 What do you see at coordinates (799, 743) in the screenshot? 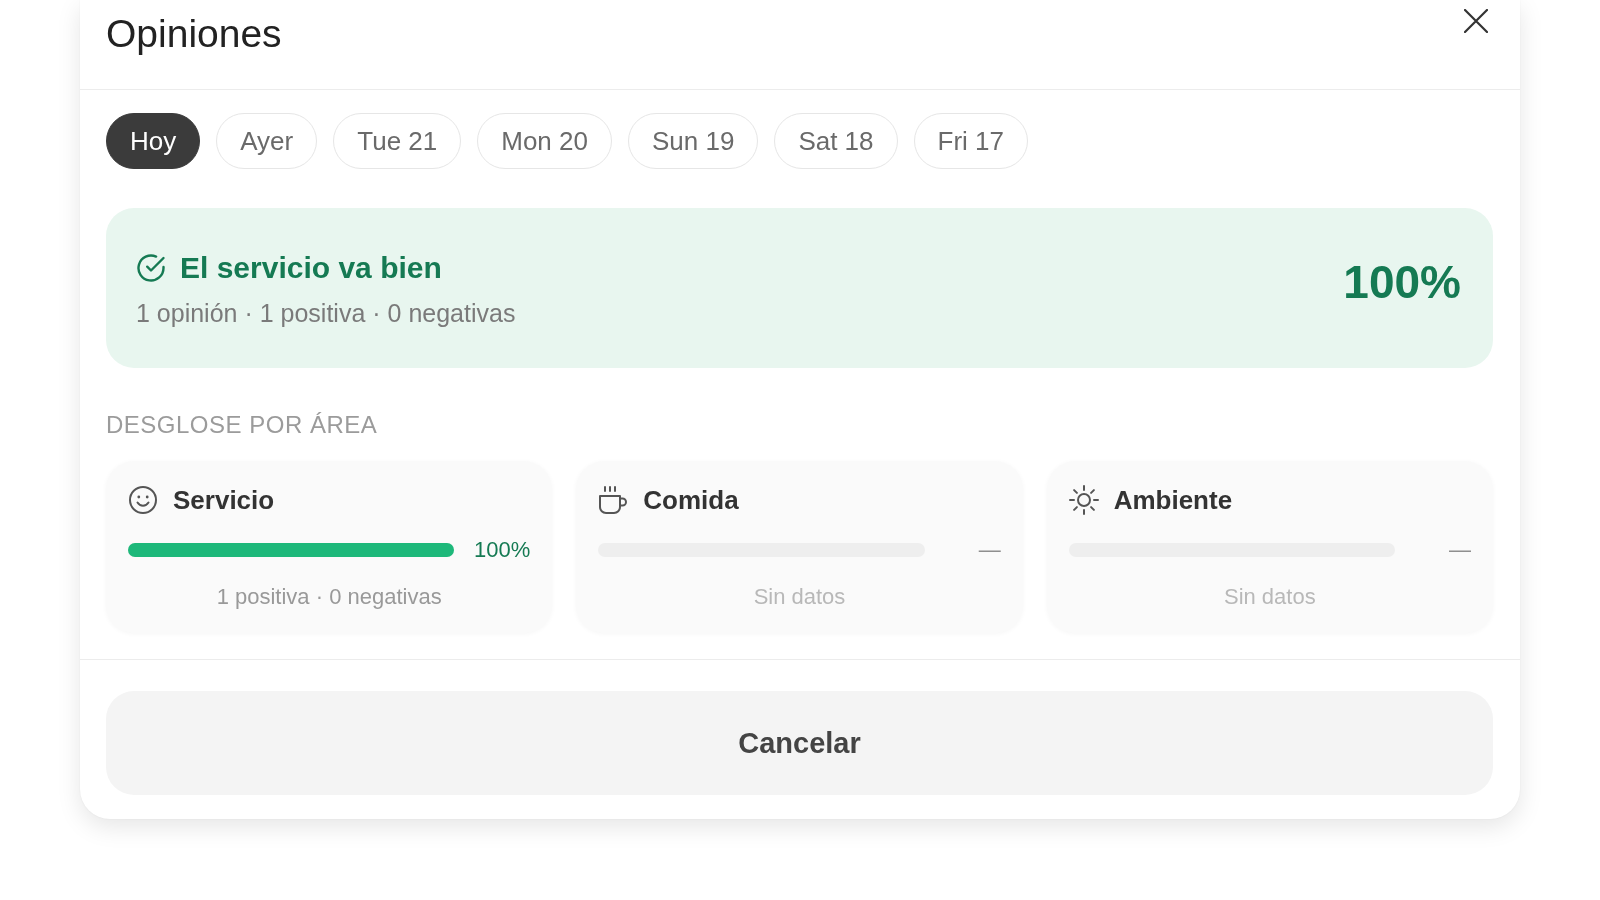
I see `cancel-button: Cancelar` at bounding box center [799, 743].